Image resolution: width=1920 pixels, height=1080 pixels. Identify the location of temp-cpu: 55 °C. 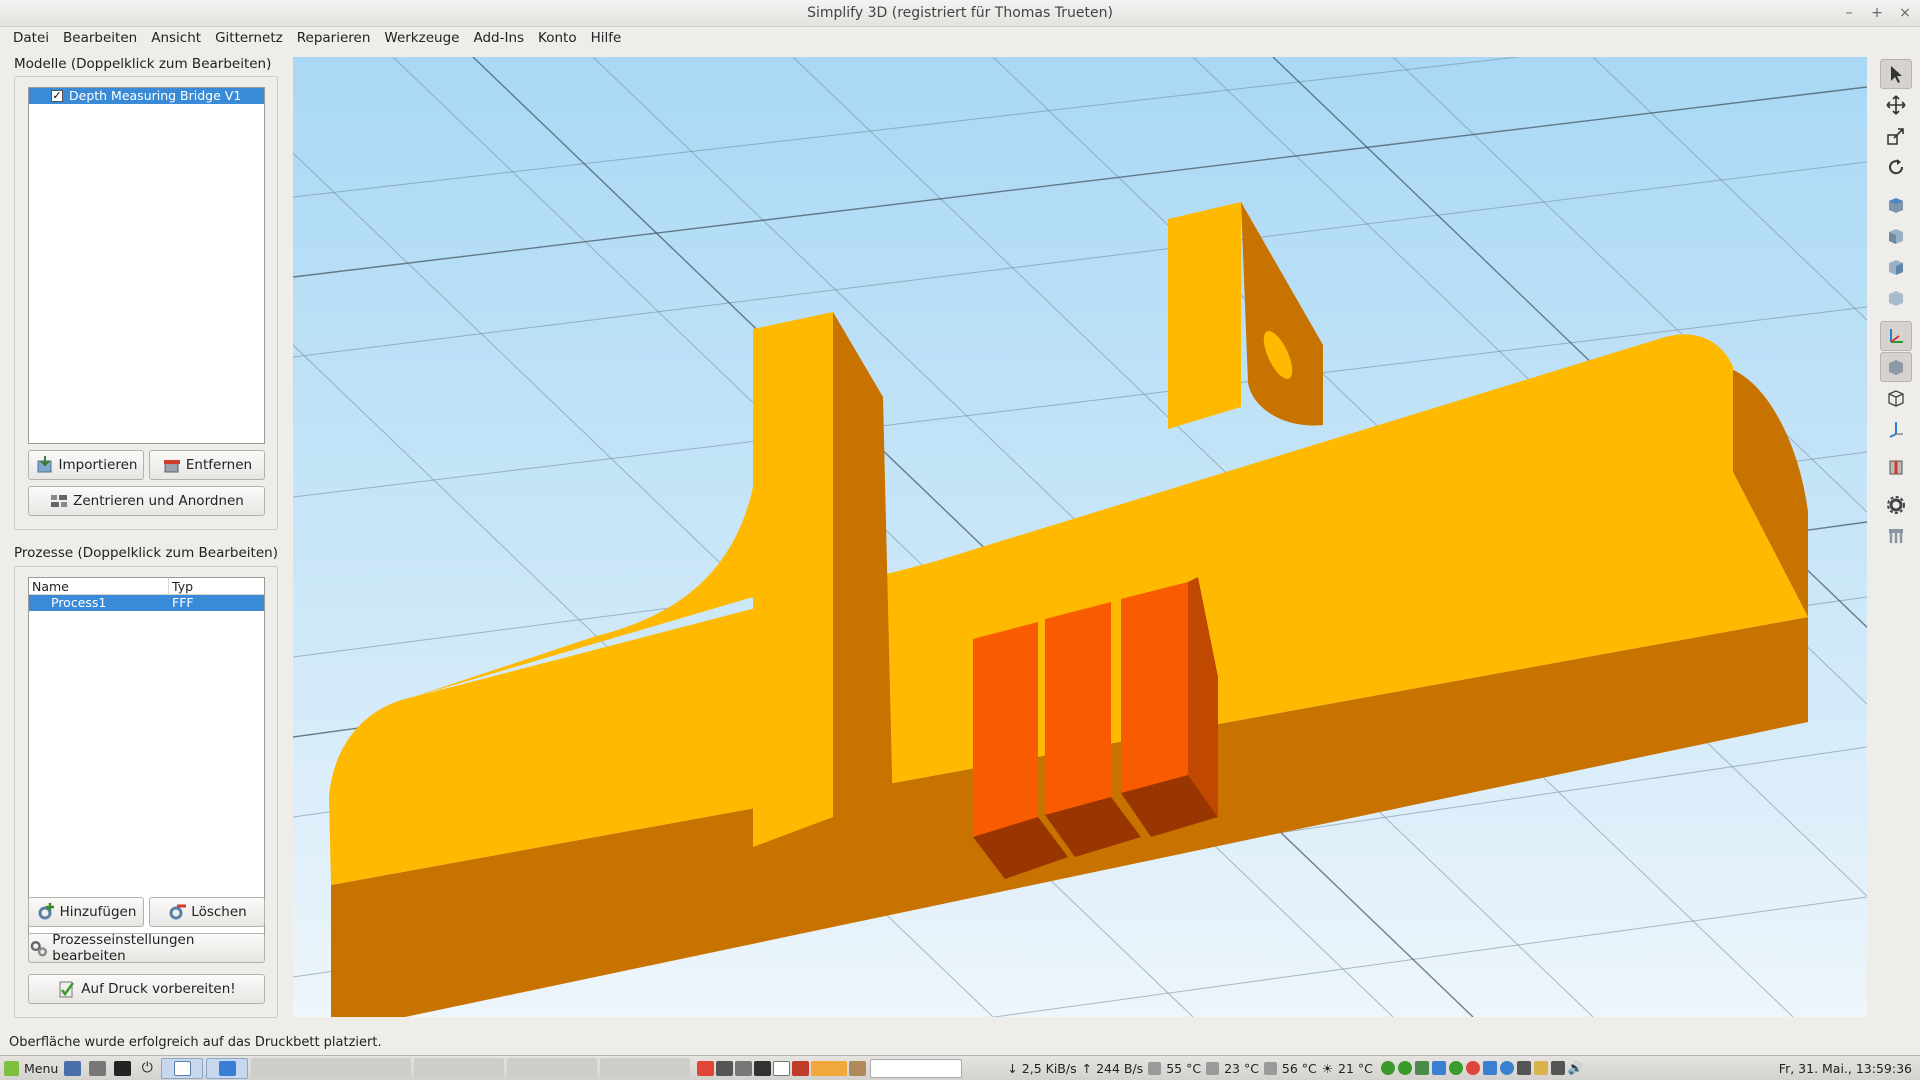
(1184, 1068).